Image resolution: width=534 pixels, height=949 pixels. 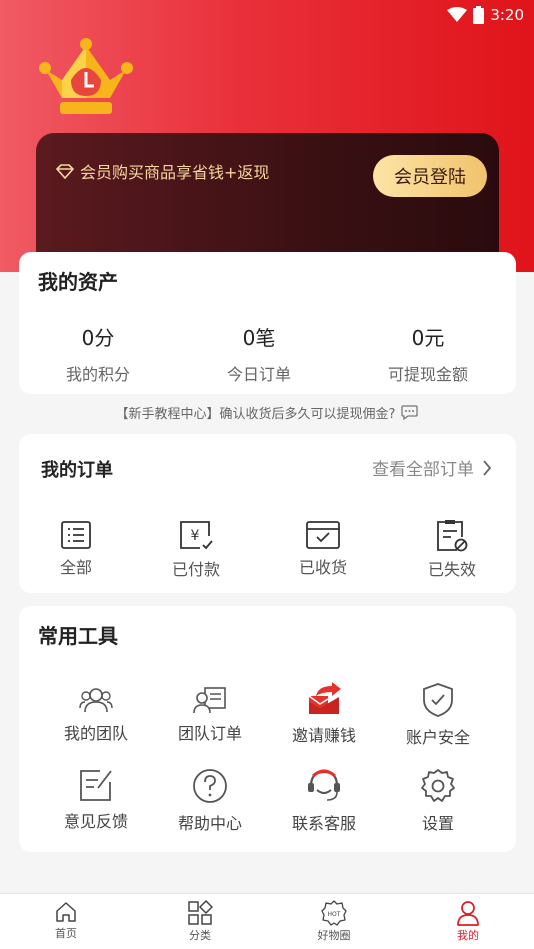 I want to click on tool-label: 帮助中心, so click(x=209, y=823).